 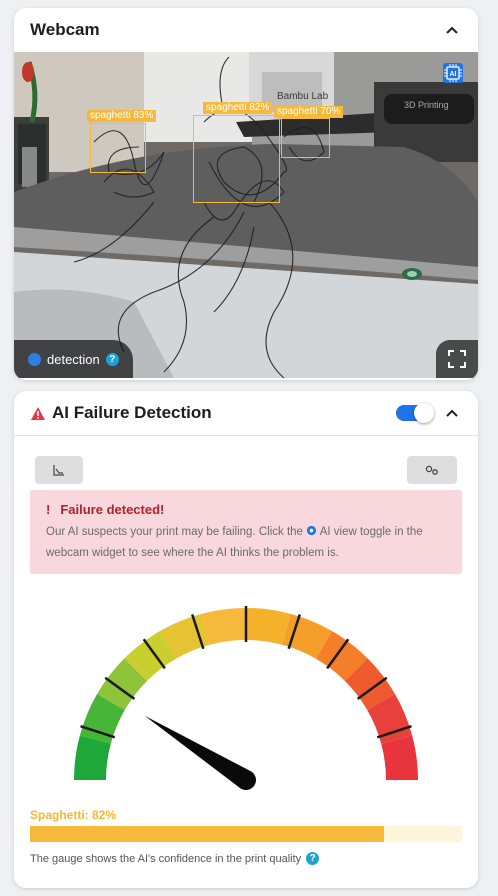 What do you see at coordinates (238, 108) in the screenshot?
I see `detection-label: spaghetti 82%` at bounding box center [238, 108].